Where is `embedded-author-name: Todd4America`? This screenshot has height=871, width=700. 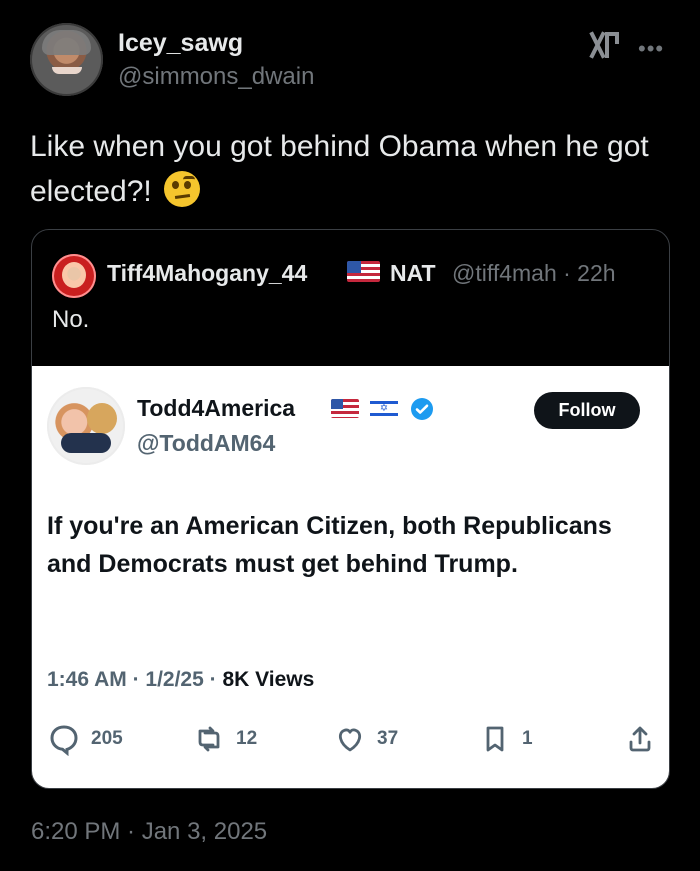
embedded-author-name: Todd4America is located at coordinates (216, 408).